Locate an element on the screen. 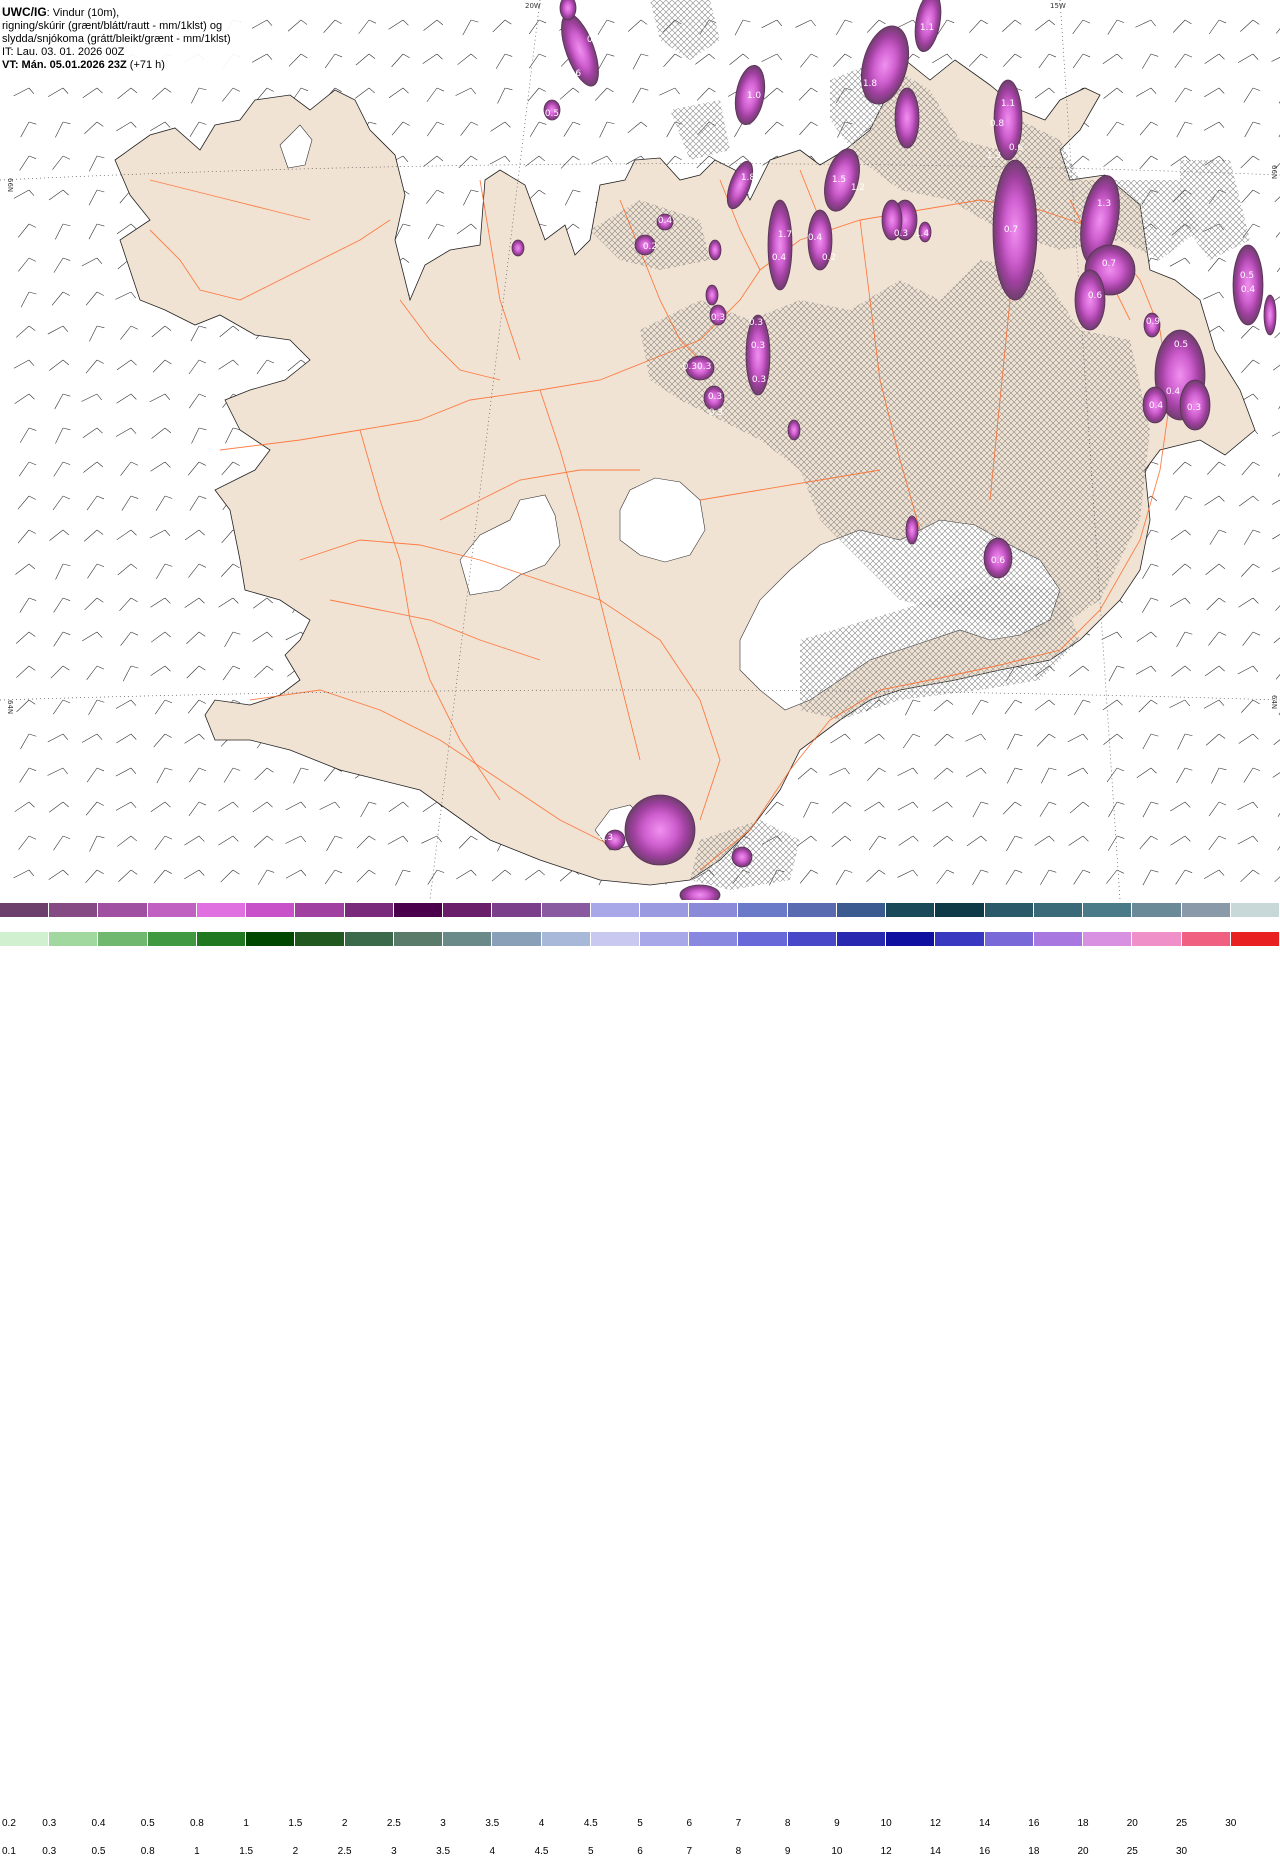  lat-label-left-66n: 66N is located at coordinates (10, 185).